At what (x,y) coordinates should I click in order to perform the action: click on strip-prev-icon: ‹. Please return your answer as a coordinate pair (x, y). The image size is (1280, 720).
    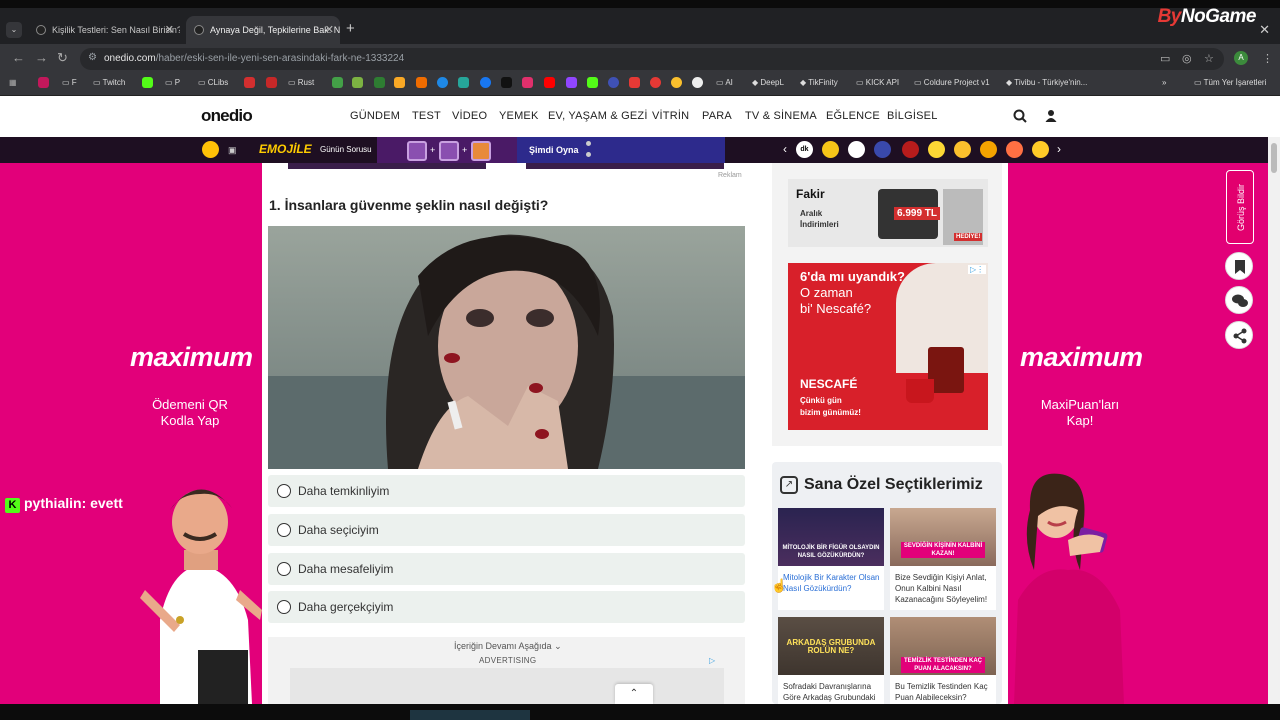
    Looking at the image, I should click on (785, 149).